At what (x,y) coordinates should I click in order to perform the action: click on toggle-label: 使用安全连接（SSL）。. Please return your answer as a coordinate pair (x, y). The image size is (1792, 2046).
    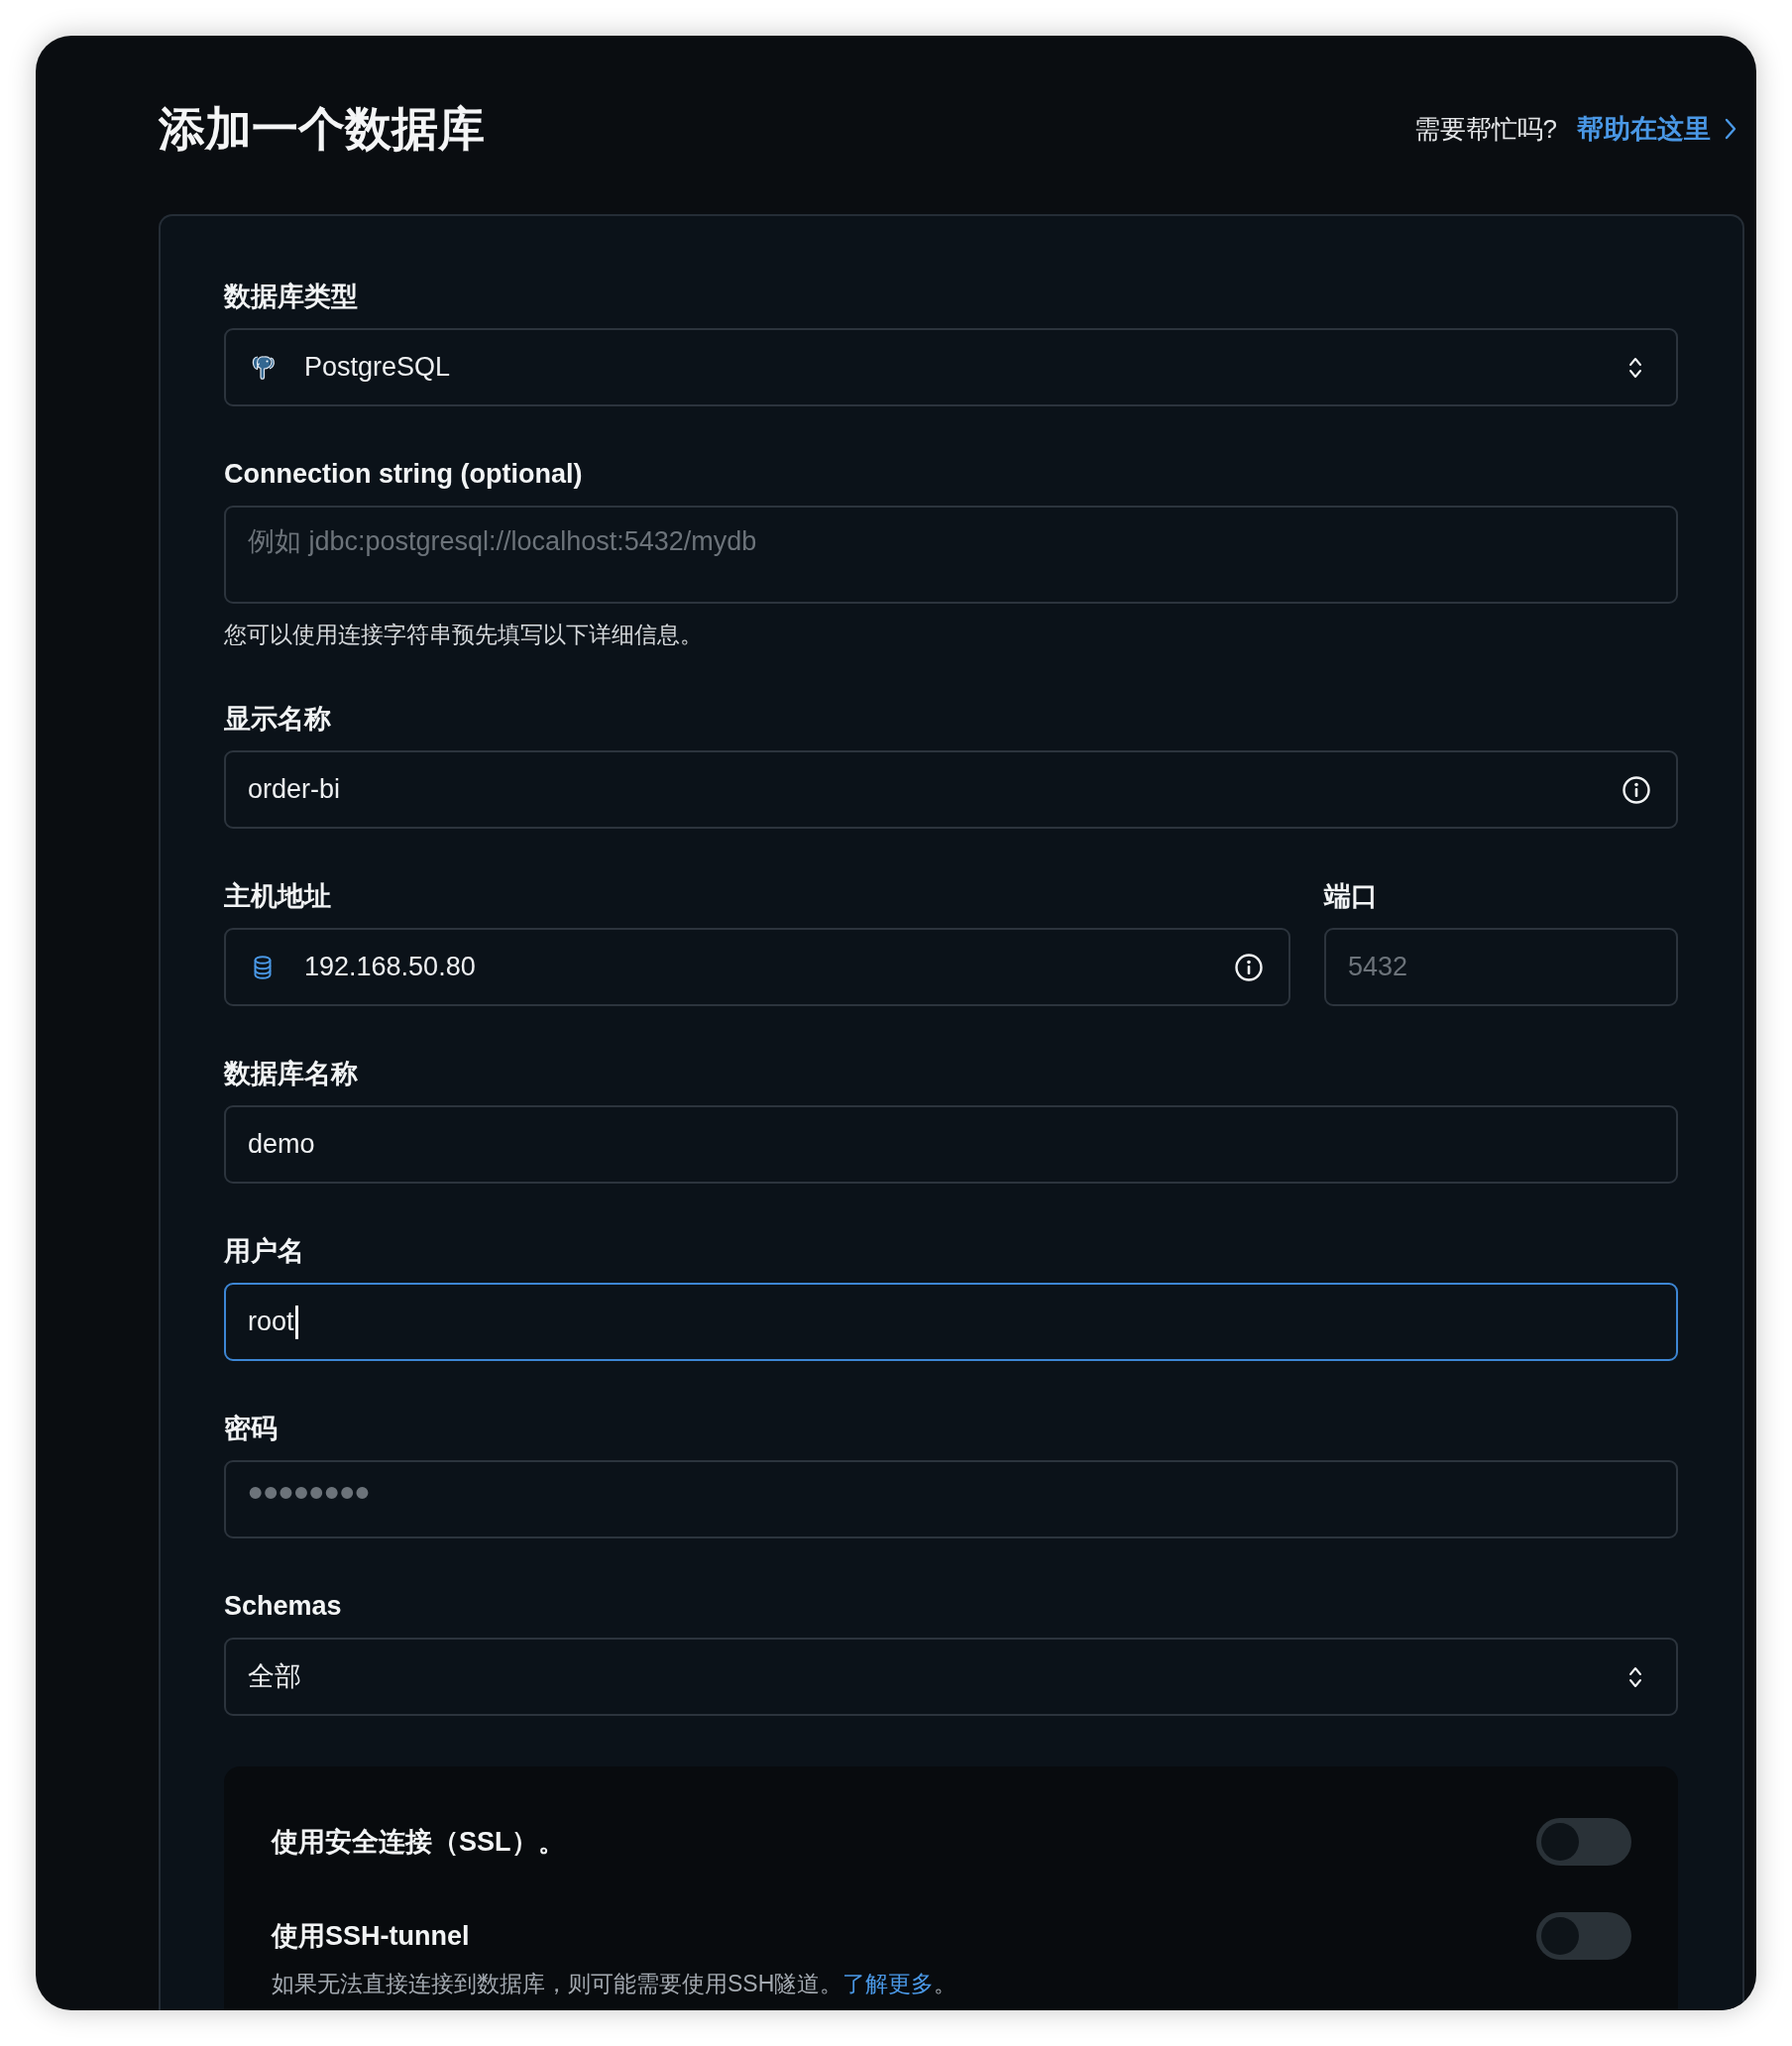
    Looking at the image, I should click on (418, 1842).